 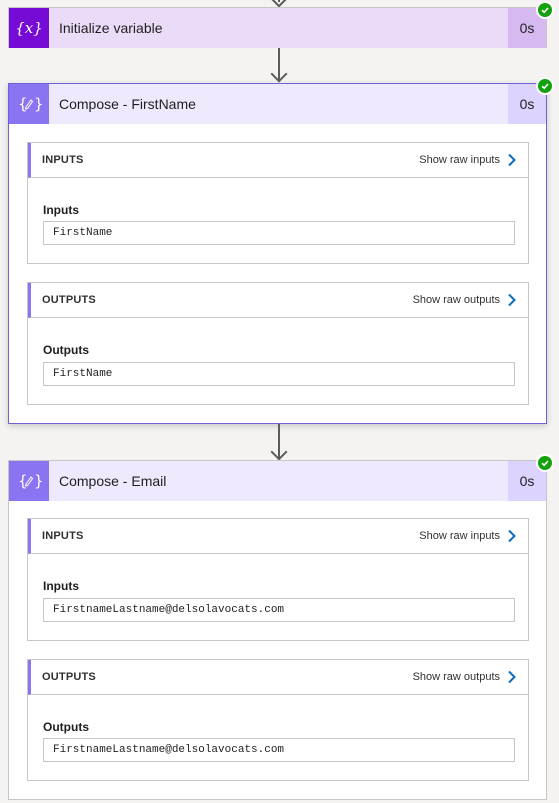 I want to click on step-header: {x} Initialize variable 0s, so click(x=277, y=28).